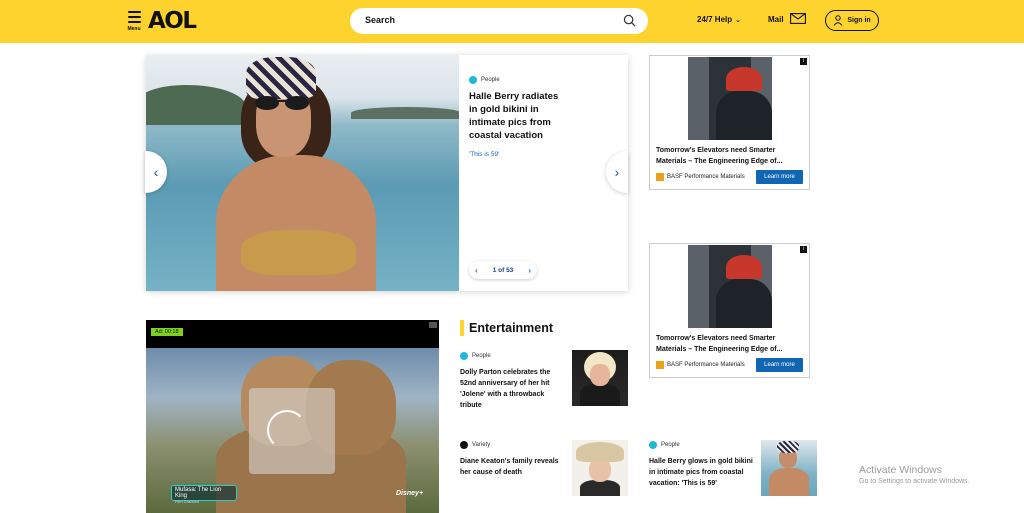 This screenshot has height=513, width=1024. I want to click on search-icon, so click(629, 20).